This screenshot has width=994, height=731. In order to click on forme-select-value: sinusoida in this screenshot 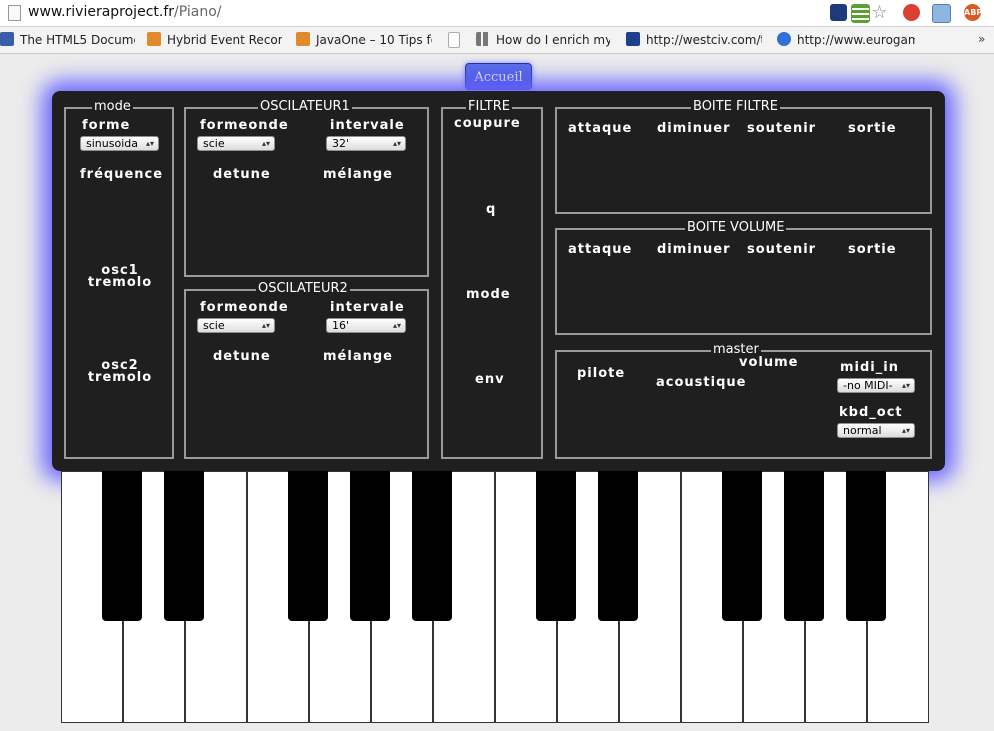, I will do `click(112, 143)`.